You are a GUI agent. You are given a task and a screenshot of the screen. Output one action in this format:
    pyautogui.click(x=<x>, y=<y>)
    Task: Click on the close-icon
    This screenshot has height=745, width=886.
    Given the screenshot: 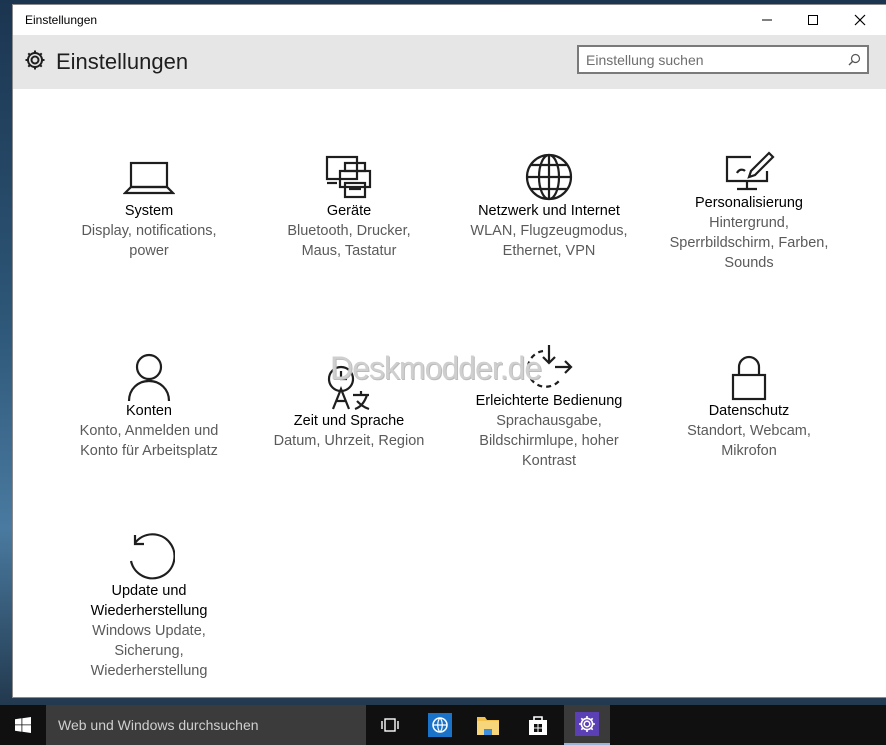 What is the action you would take?
    pyautogui.click(x=860, y=20)
    